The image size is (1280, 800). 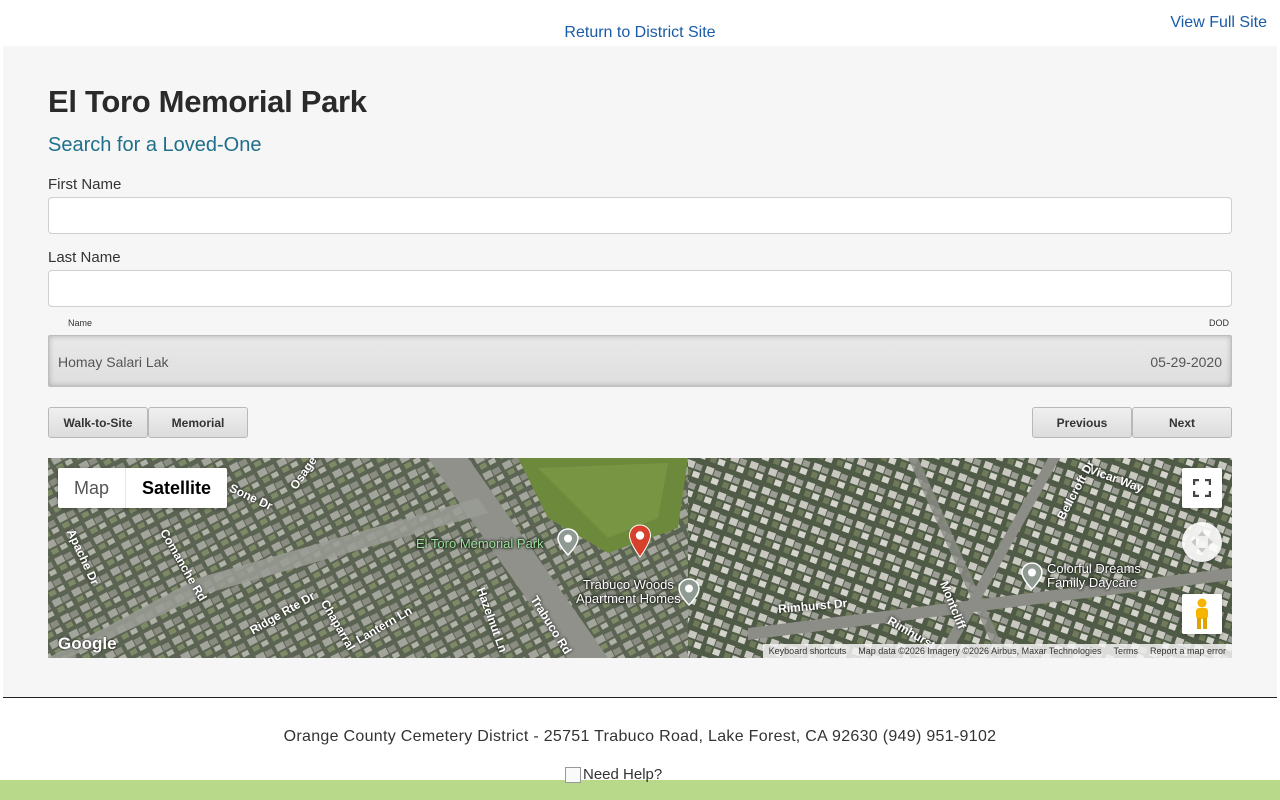 What do you see at coordinates (84, 257) in the screenshot?
I see `last-name-label: Last Name` at bounding box center [84, 257].